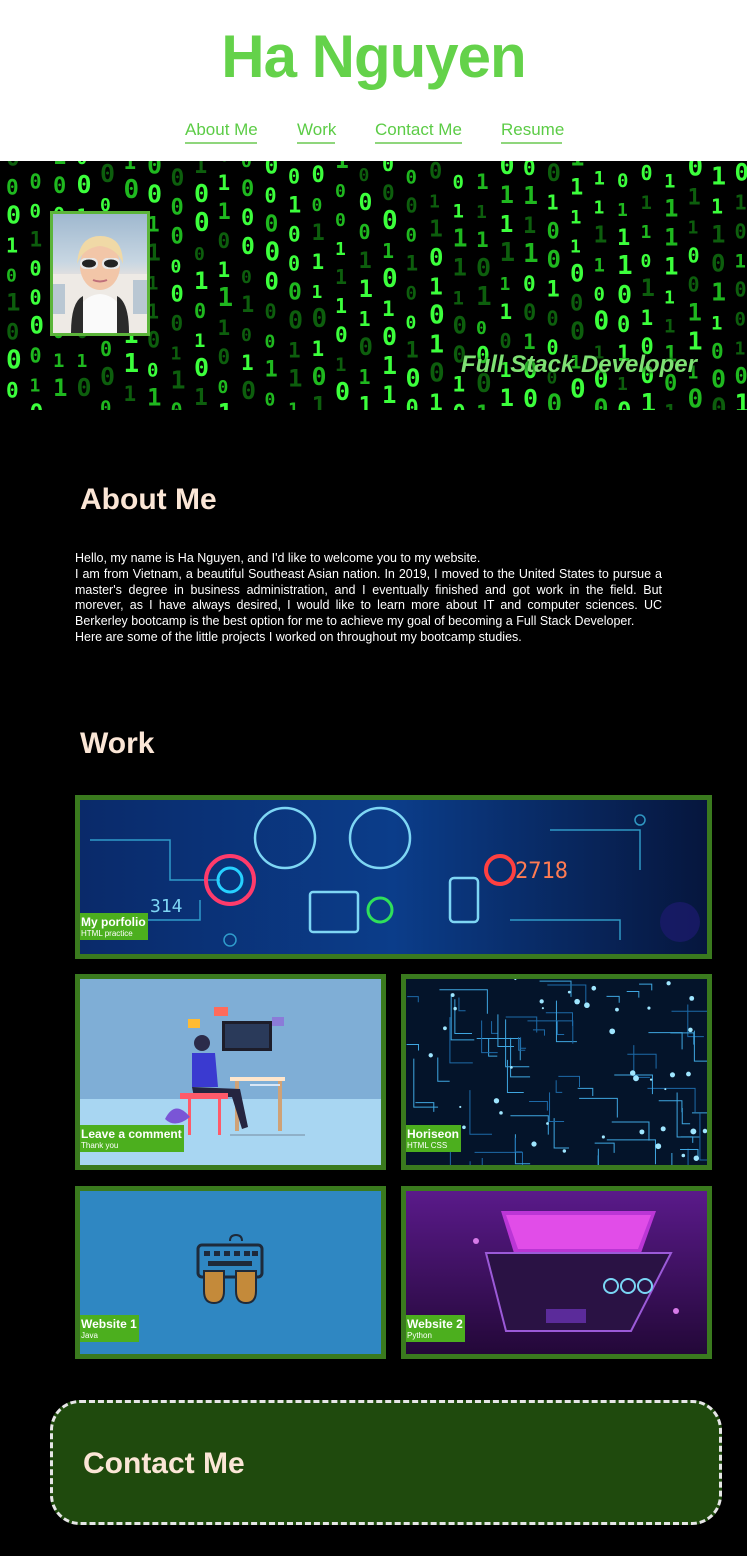 The image size is (747, 1556). I want to click on project-title: Leave a comment, so click(131, 1134).